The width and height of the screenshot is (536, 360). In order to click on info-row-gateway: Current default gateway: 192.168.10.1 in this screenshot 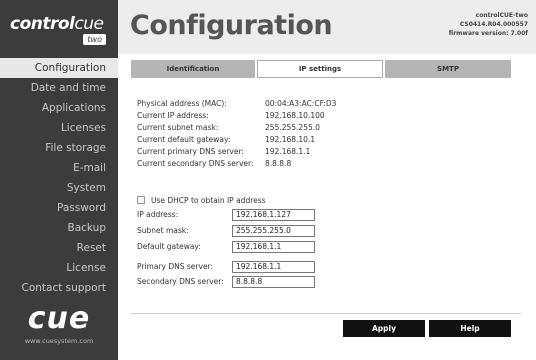, I will do `click(287, 140)`.